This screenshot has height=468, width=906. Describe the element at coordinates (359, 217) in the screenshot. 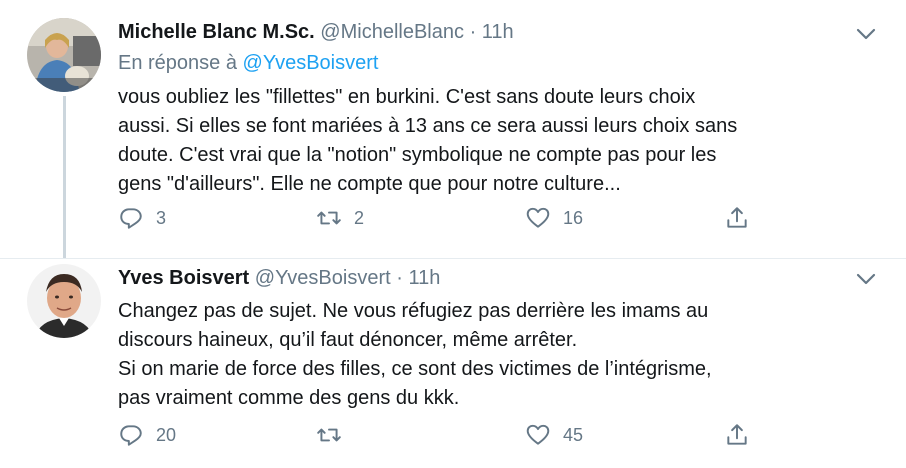

I see `retweet-count: 2` at that location.